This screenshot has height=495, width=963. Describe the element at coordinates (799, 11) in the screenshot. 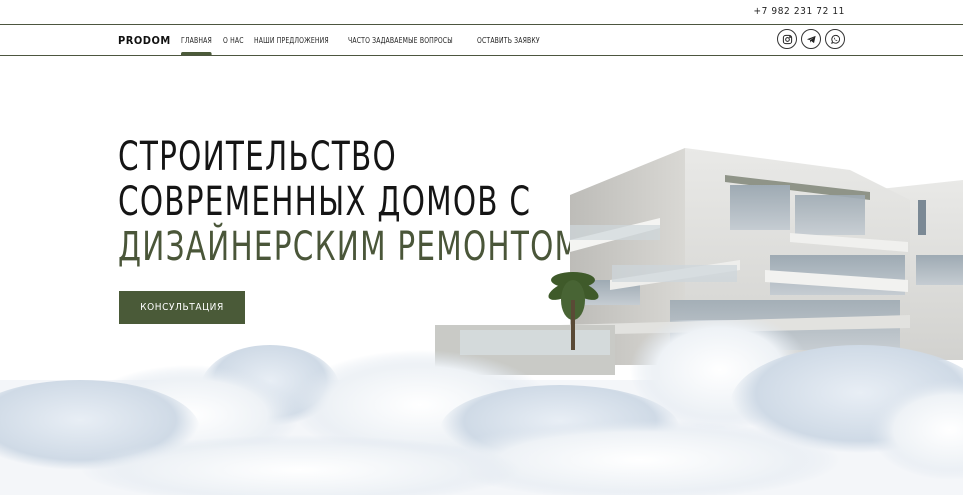

I see `phone-number: +7 982 231 72 11` at that location.